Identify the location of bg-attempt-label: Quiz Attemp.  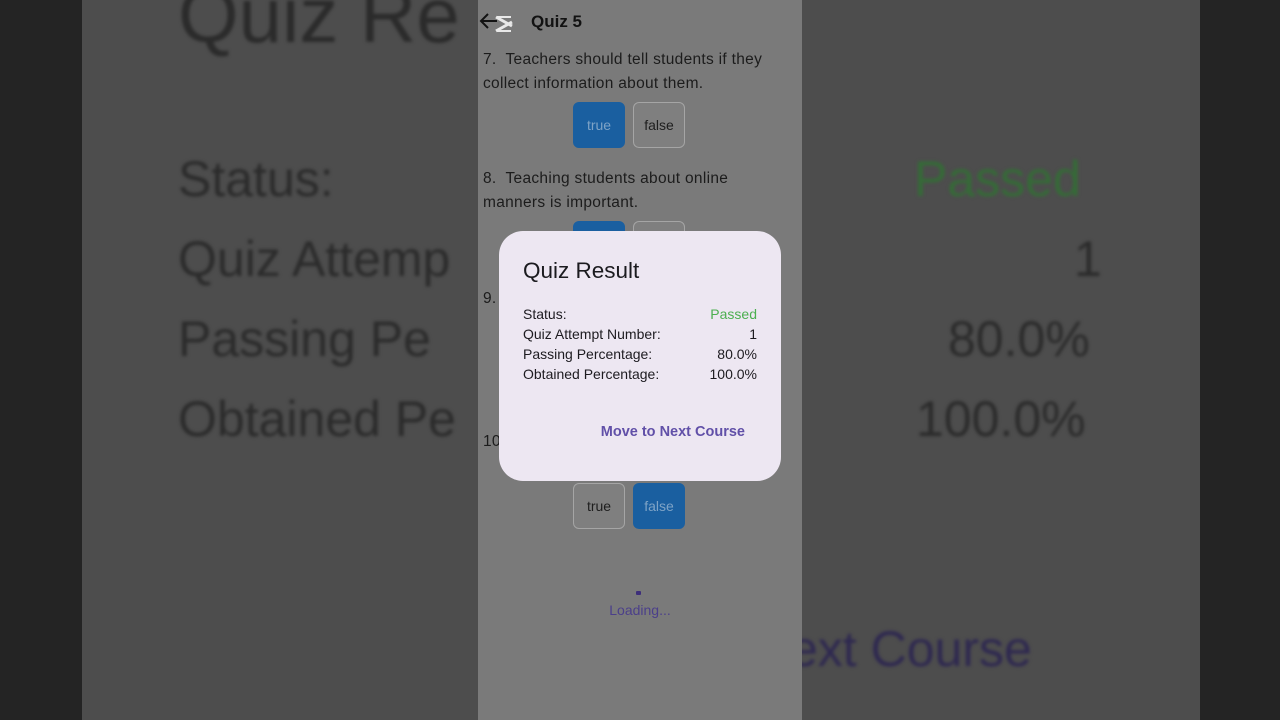
(314, 259).